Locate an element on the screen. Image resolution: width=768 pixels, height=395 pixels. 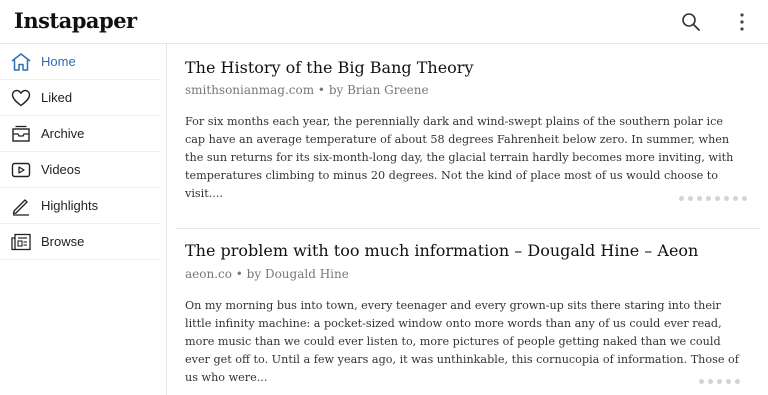
sidebar-item-label: Liked is located at coordinates (57, 97).